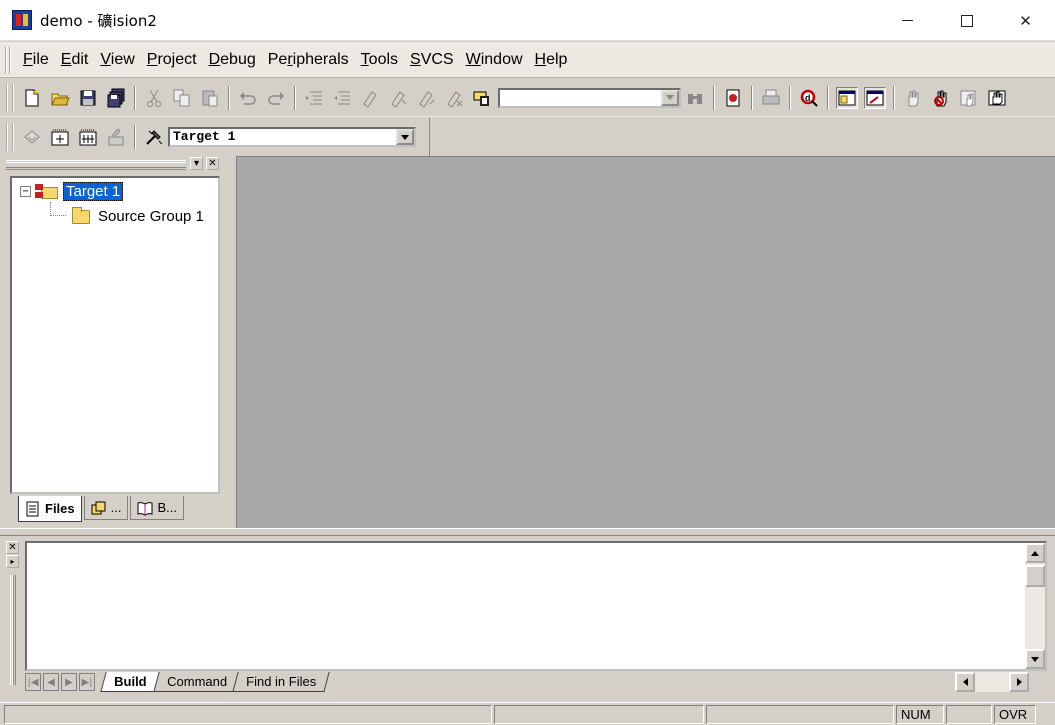  Describe the element at coordinates (875, 97) in the screenshot. I see `output-window-icon` at that location.